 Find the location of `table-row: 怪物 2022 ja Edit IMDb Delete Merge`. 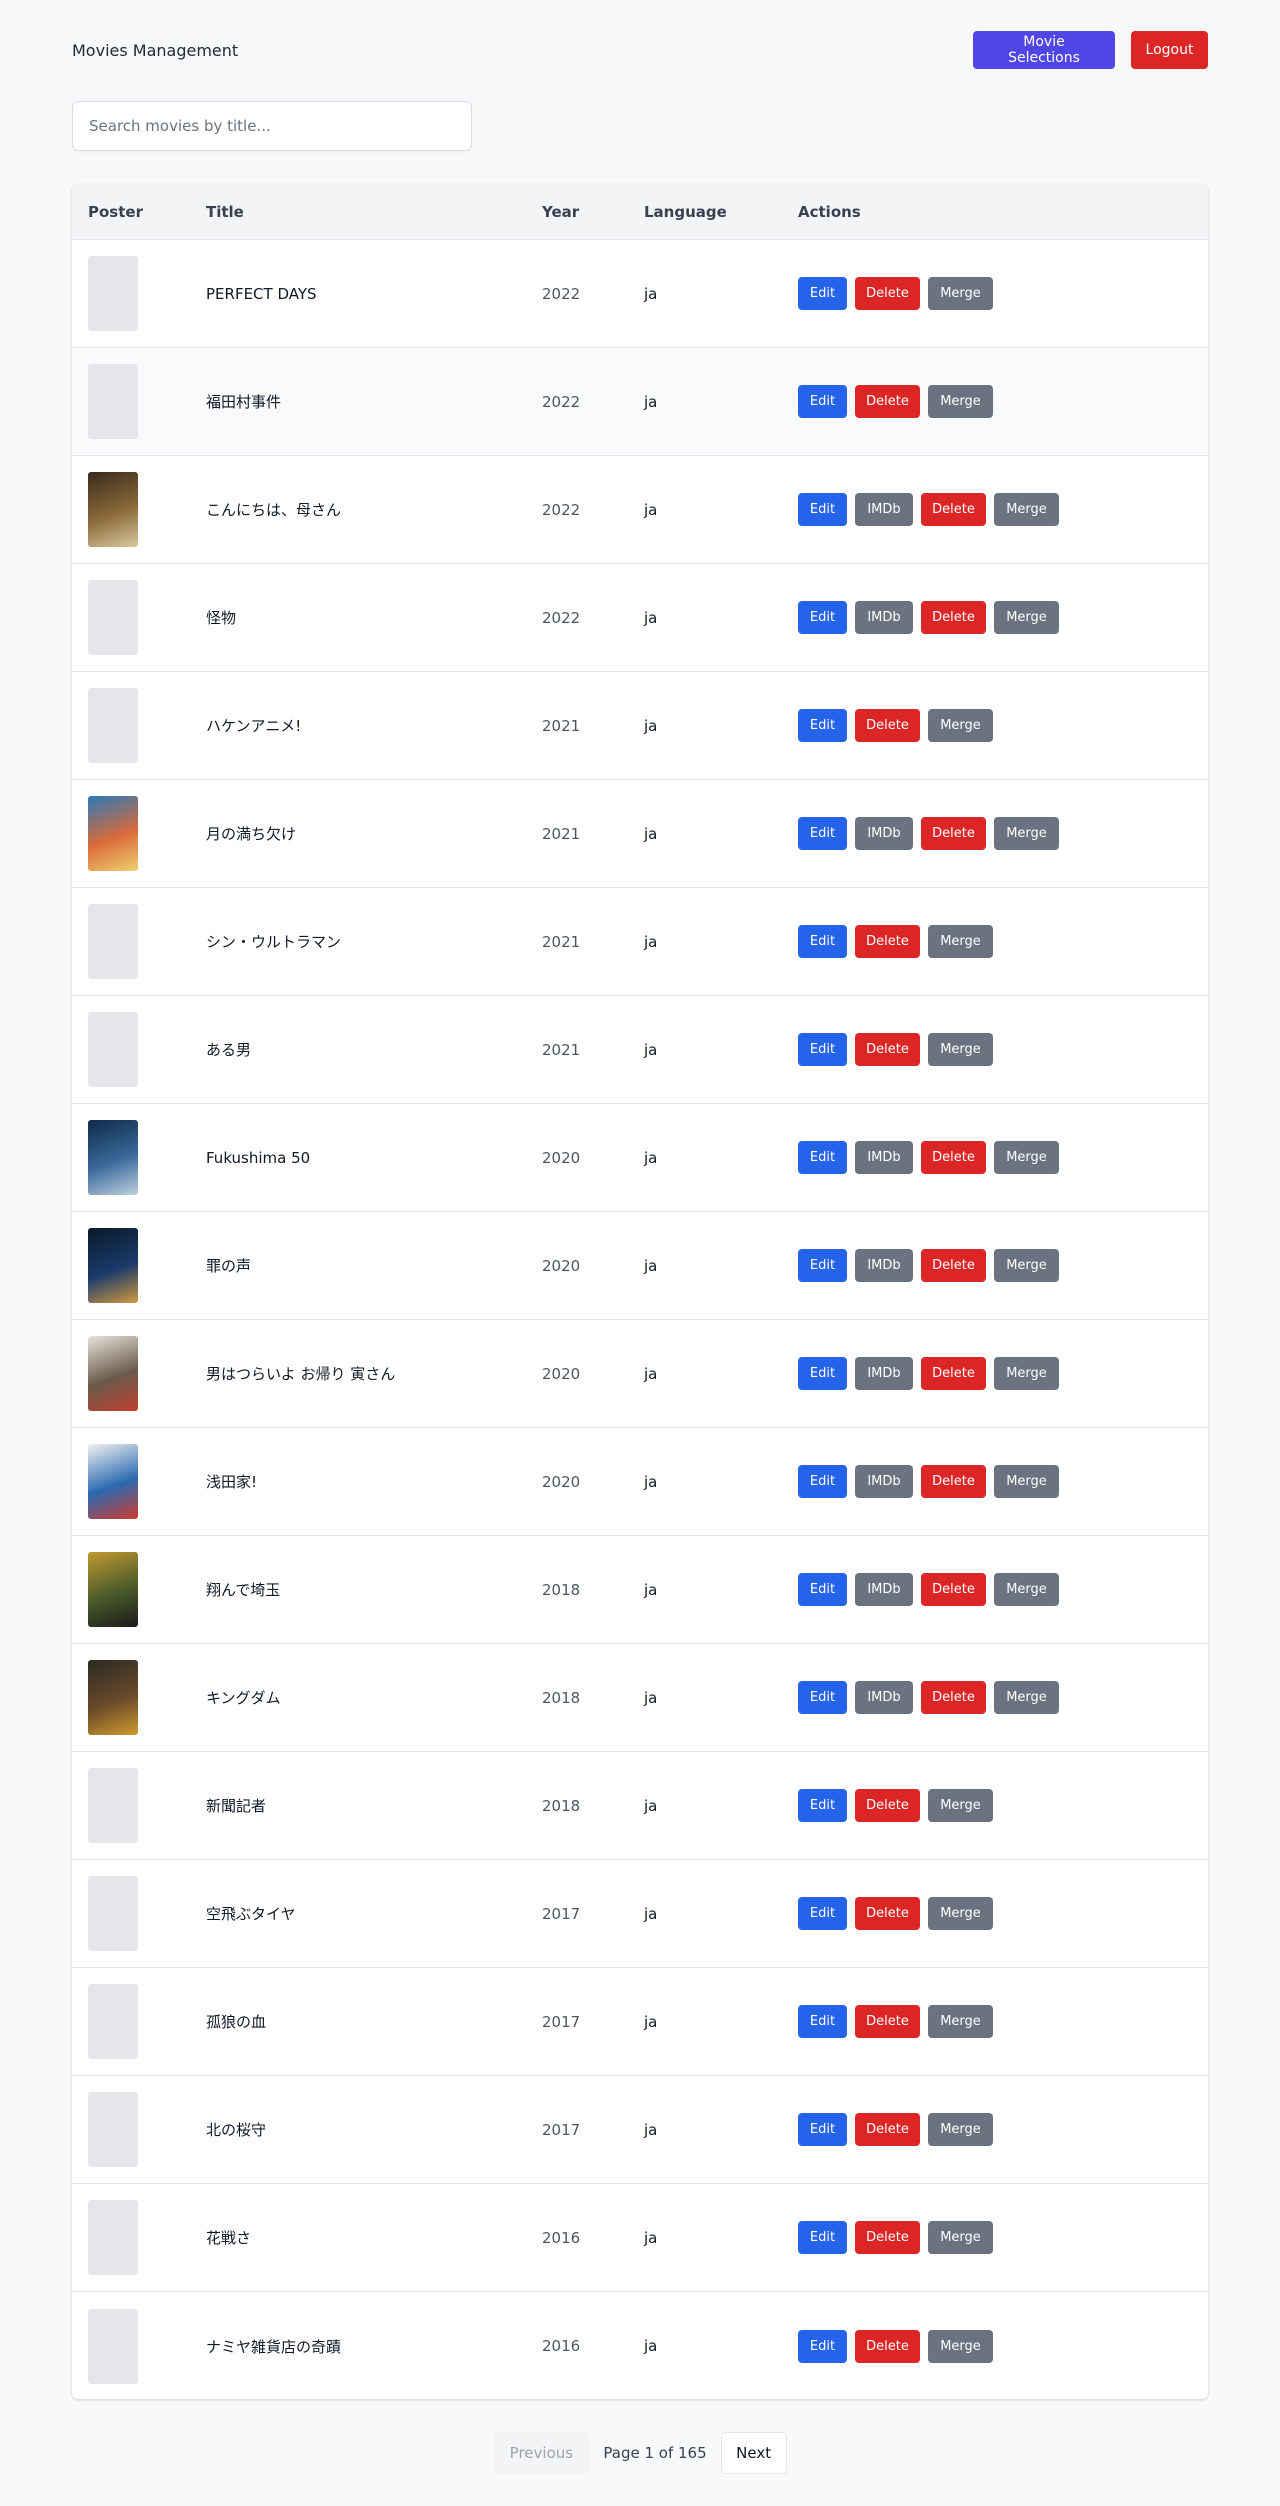

table-row: 怪物 2022 ja Edit IMDb Delete Merge is located at coordinates (640, 618).